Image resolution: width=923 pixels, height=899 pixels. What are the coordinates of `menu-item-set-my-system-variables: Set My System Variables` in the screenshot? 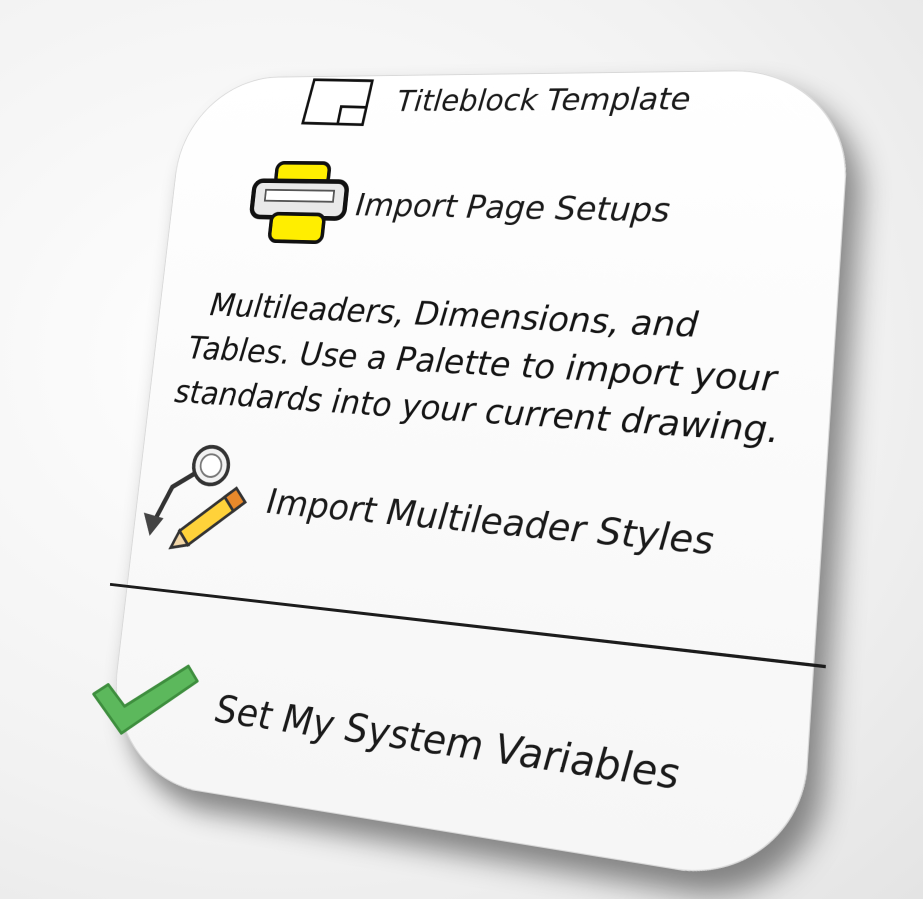 It's located at (383, 736).